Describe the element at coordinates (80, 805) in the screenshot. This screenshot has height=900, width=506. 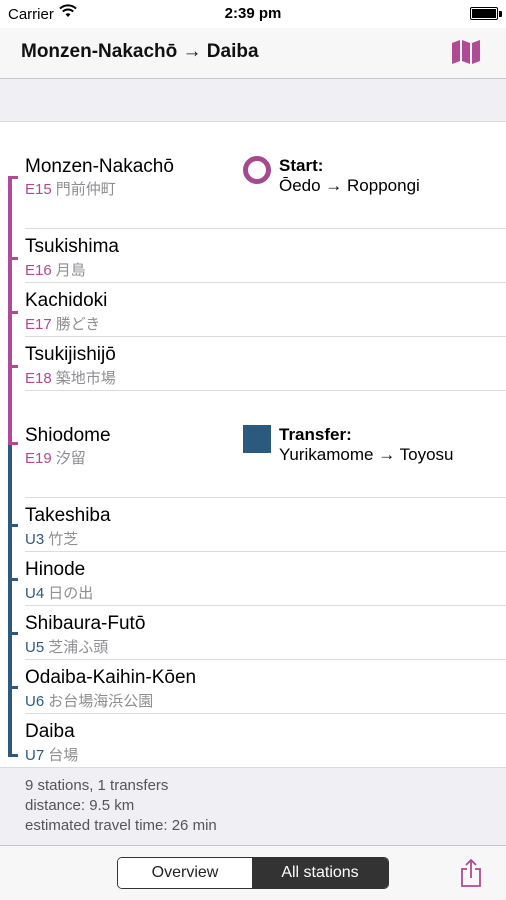
I see `summary-distance: distance: 9.5 km` at that location.